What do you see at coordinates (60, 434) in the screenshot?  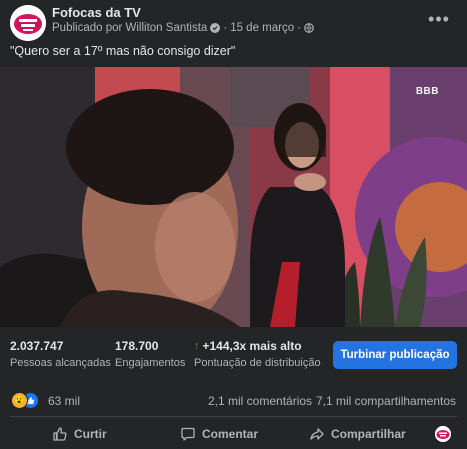 I see `thumbs-up-icon` at bounding box center [60, 434].